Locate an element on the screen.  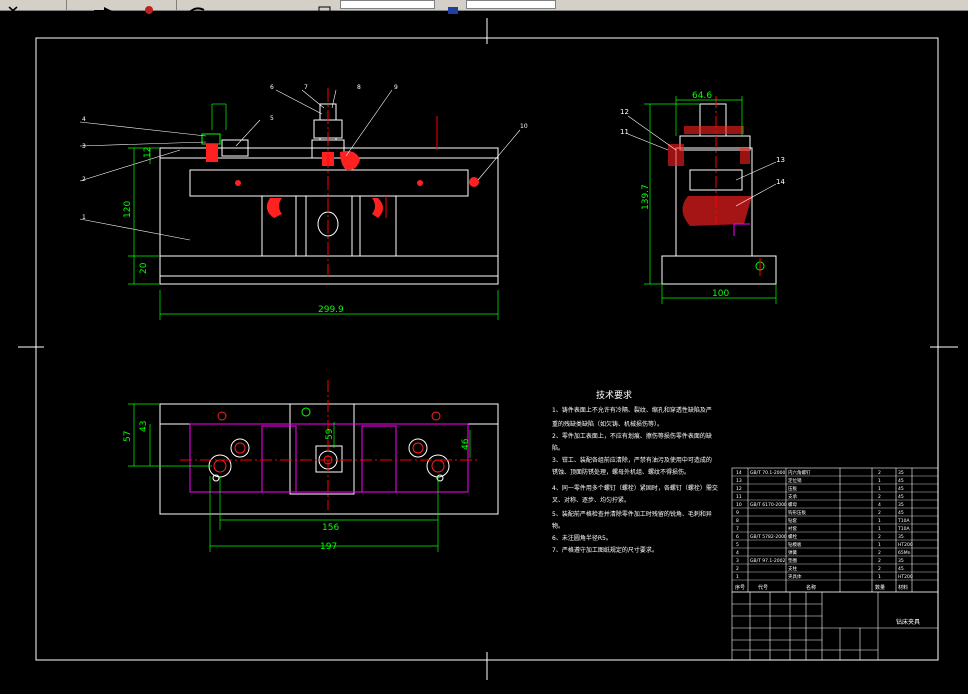
dim-plan-height: 57 is located at coordinates (128, 436).